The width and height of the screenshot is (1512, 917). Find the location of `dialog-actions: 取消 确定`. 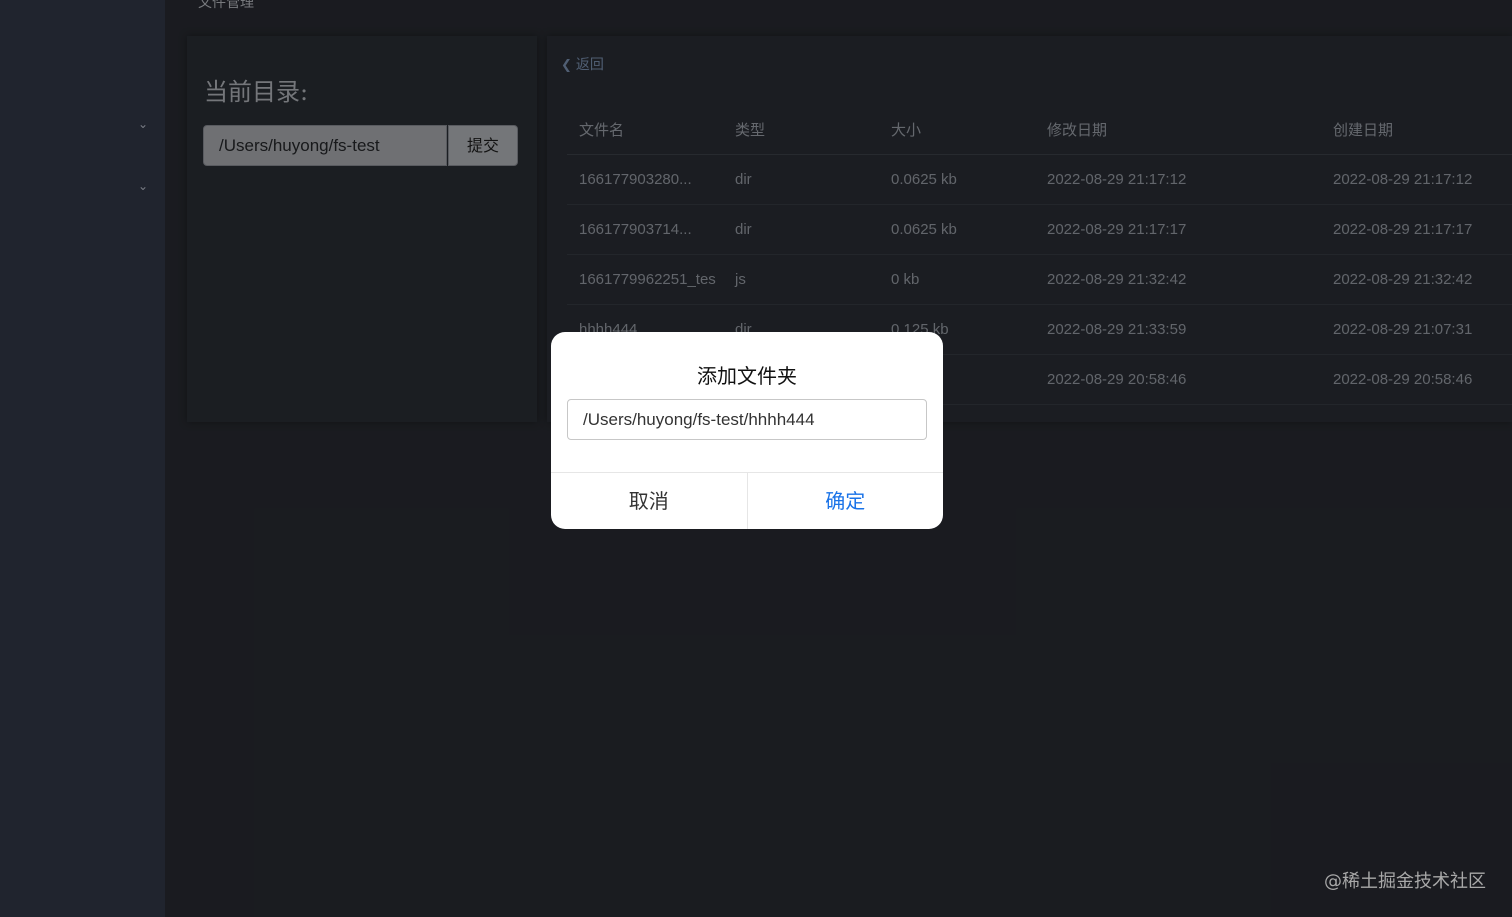

dialog-actions: 取消 确定 is located at coordinates (747, 500).